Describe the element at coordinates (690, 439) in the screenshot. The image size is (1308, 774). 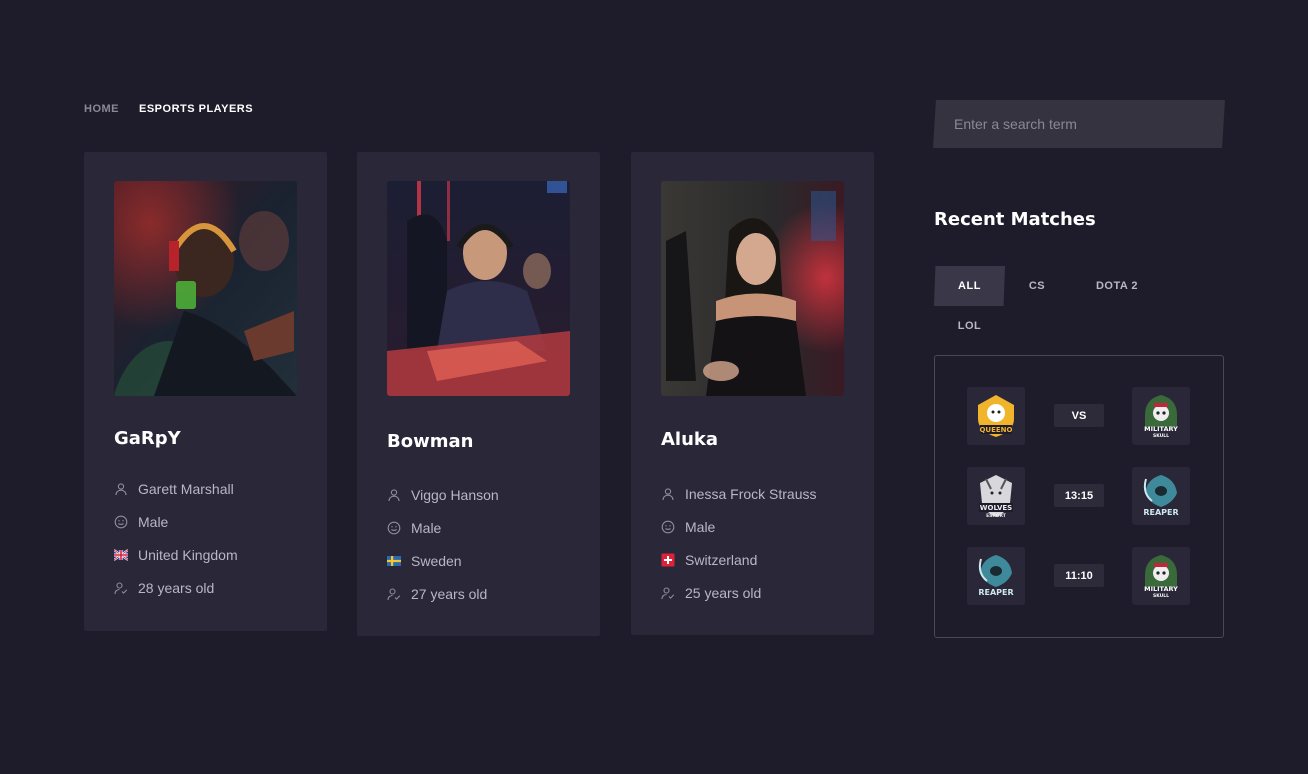
I see `player-nickname: Aluka` at that location.